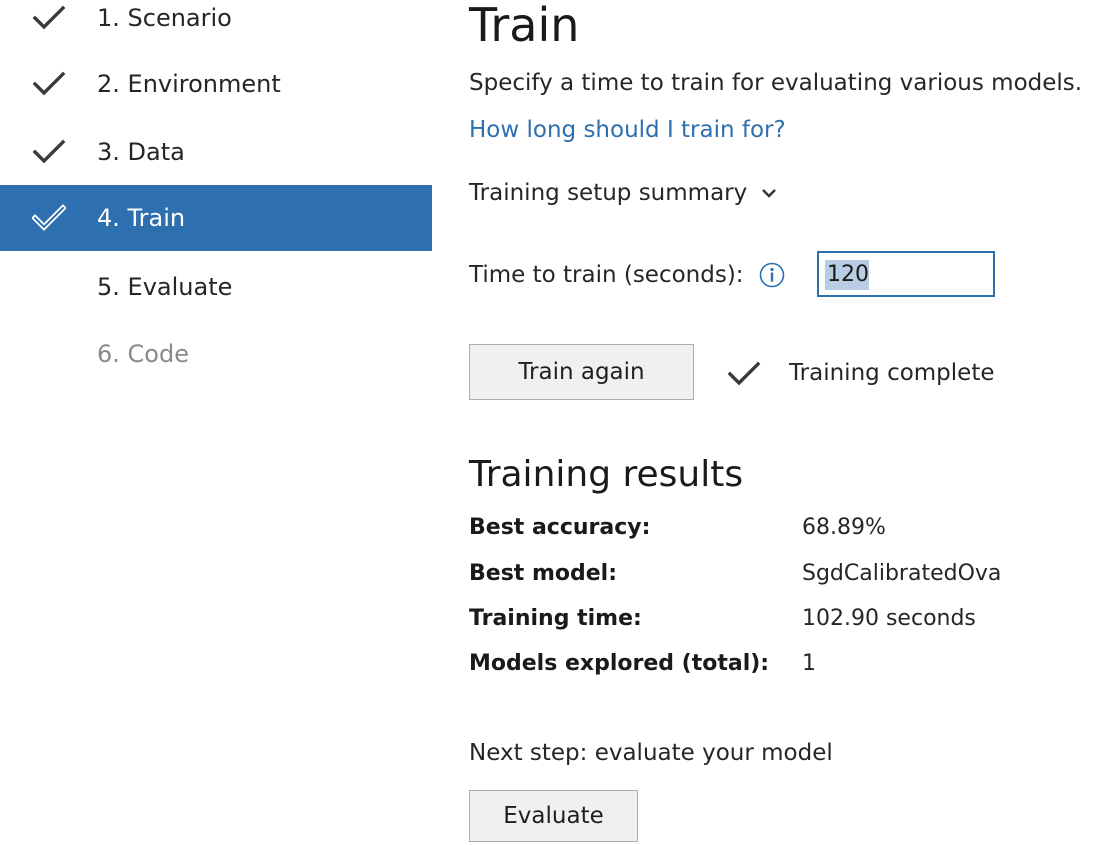 Image resolution: width=1100 pixels, height=845 pixels. Describe the element at coordinates (49, 217) in the screenshot. I see `checkmark-outline-icon` at that location.